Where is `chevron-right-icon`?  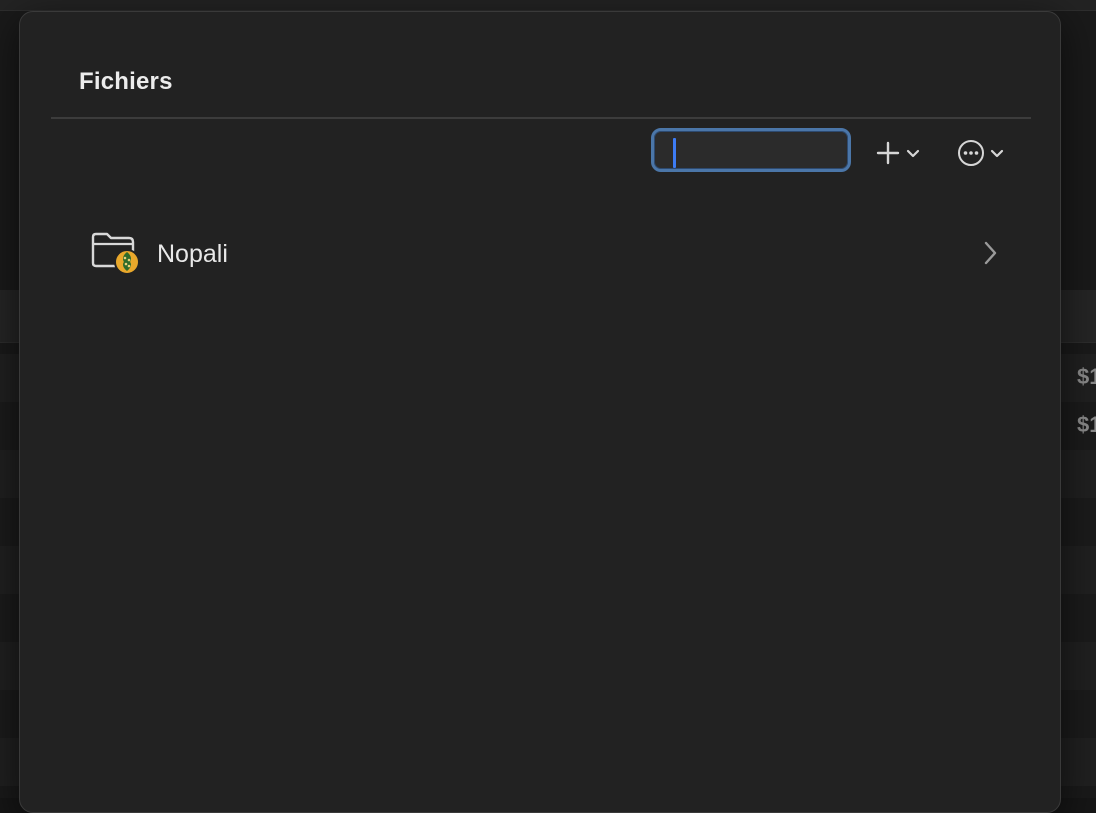
chevron-right-icon is located at coordinates (990, 253).